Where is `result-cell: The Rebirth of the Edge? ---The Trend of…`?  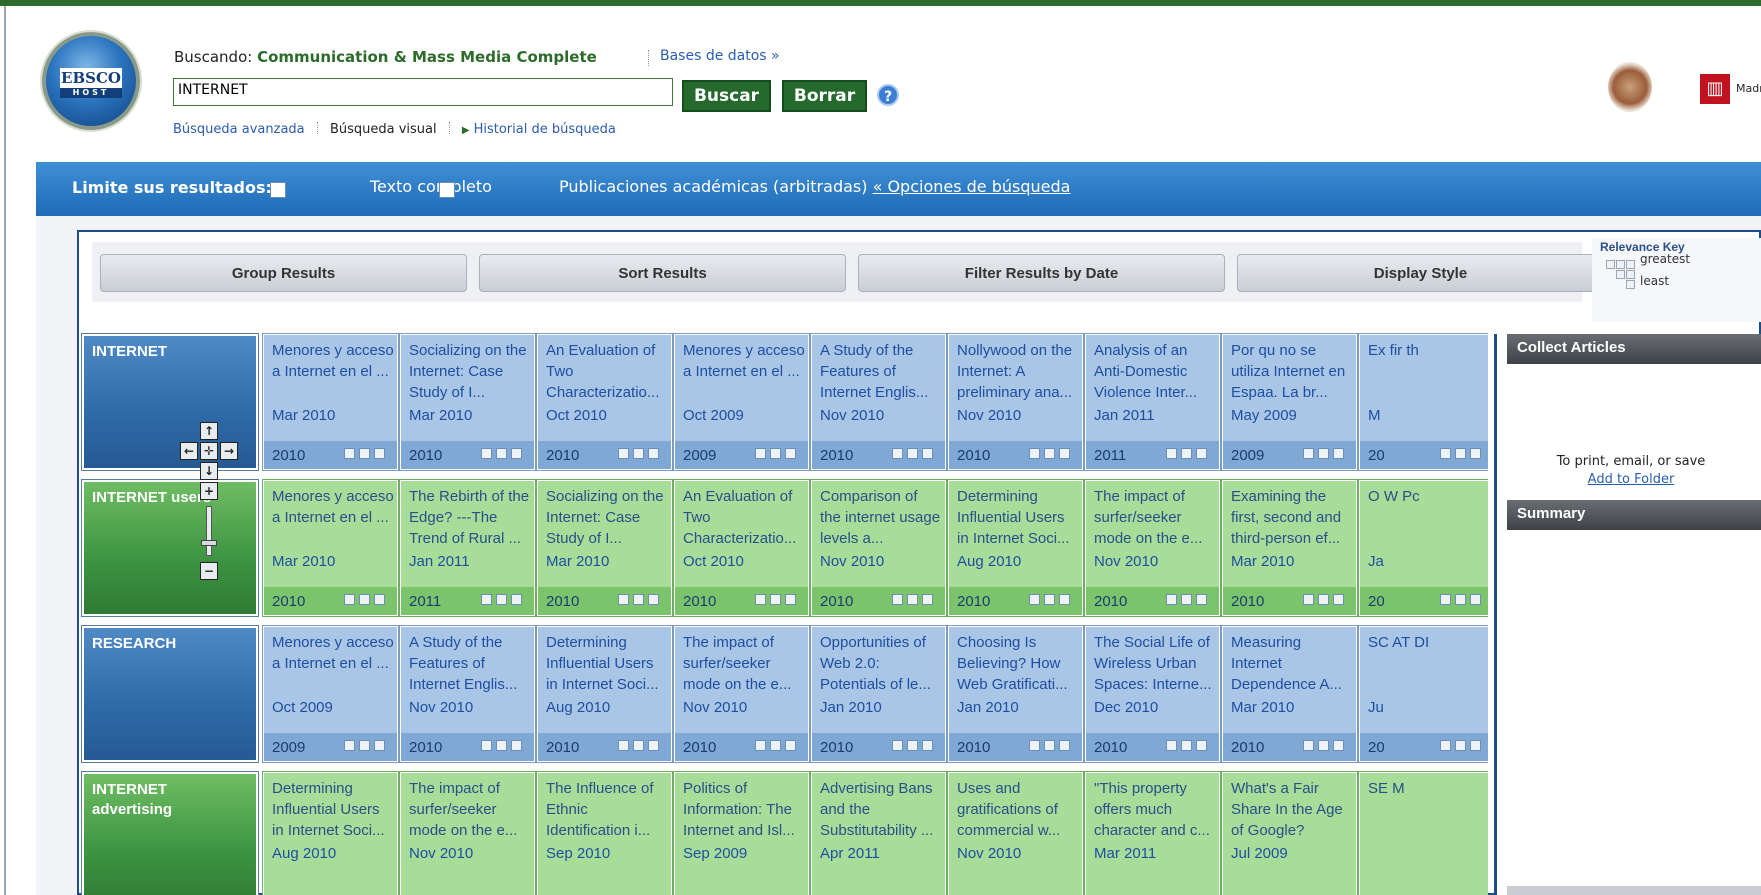 result-cell: The Rebirth of the Edge? ---The Trend of… is located at coordinates (467, 548).